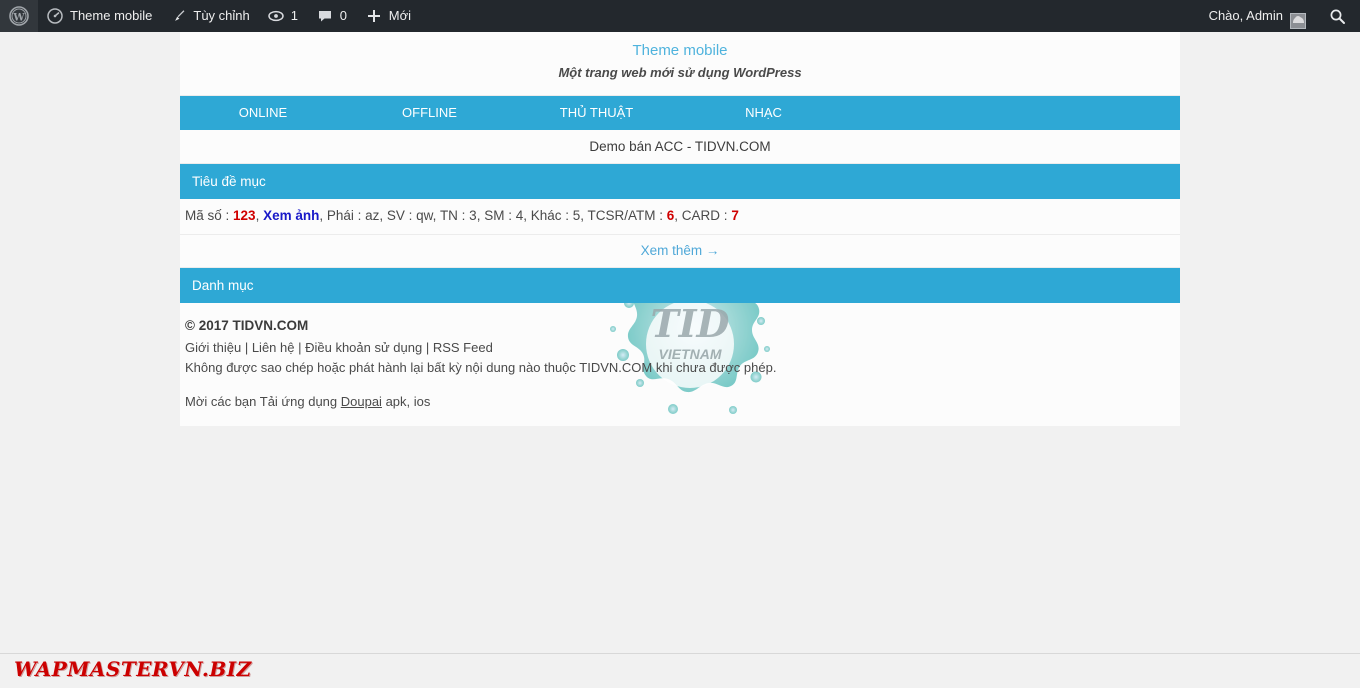  Describe the element at coordinates (682, 402) in the screenshot. I see `footer-app-row: Mời các bạn Tải ứng dụng Doupai apk, ios` at that location.